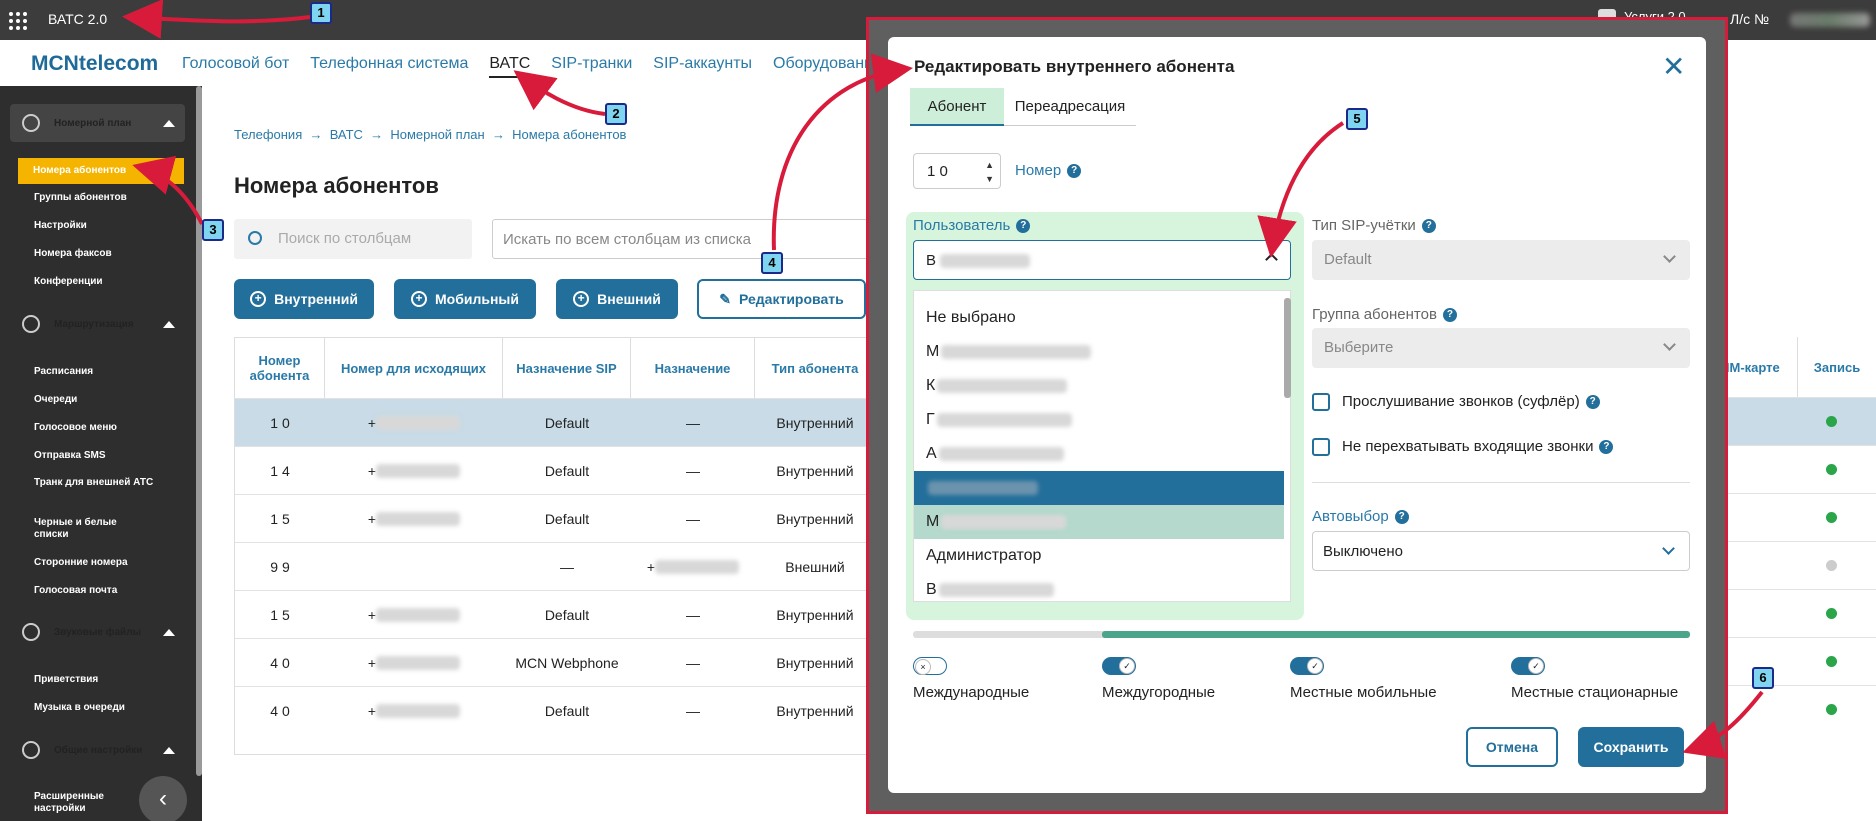  What do you see at coordinates (97, 324) in the screenshot?
I see `sidebar-section-routing: Маршрутизация` at bounding box center [97, 324].